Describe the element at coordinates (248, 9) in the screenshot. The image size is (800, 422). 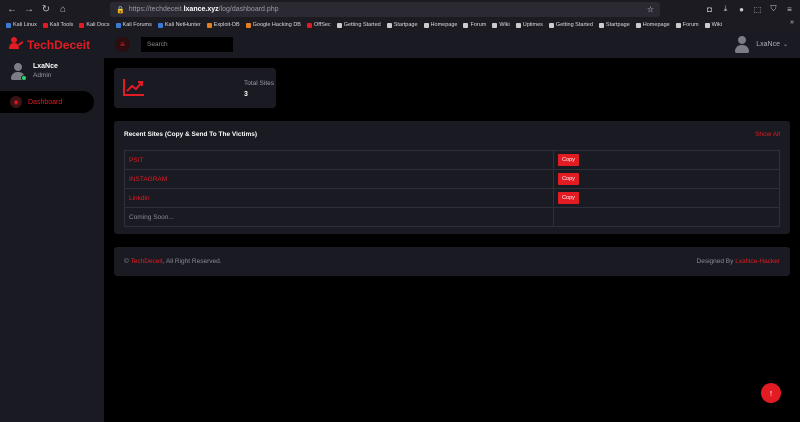
I see `url-path: /log/dashboard.php` at that location.